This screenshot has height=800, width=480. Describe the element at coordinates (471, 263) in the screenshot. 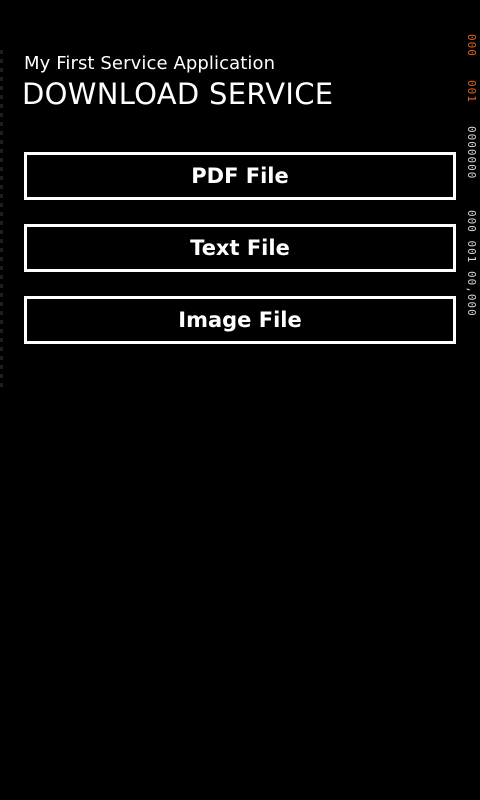

I see `fill-rate-counter: 000 001 00,000` at that location.